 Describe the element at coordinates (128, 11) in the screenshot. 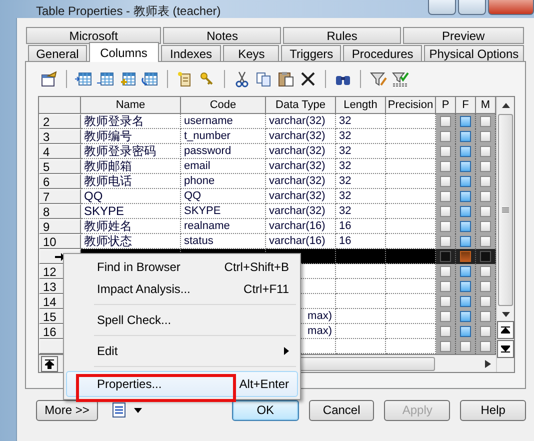

I see `window-title: Table Properties - 教师表 (teacher)` at that location.